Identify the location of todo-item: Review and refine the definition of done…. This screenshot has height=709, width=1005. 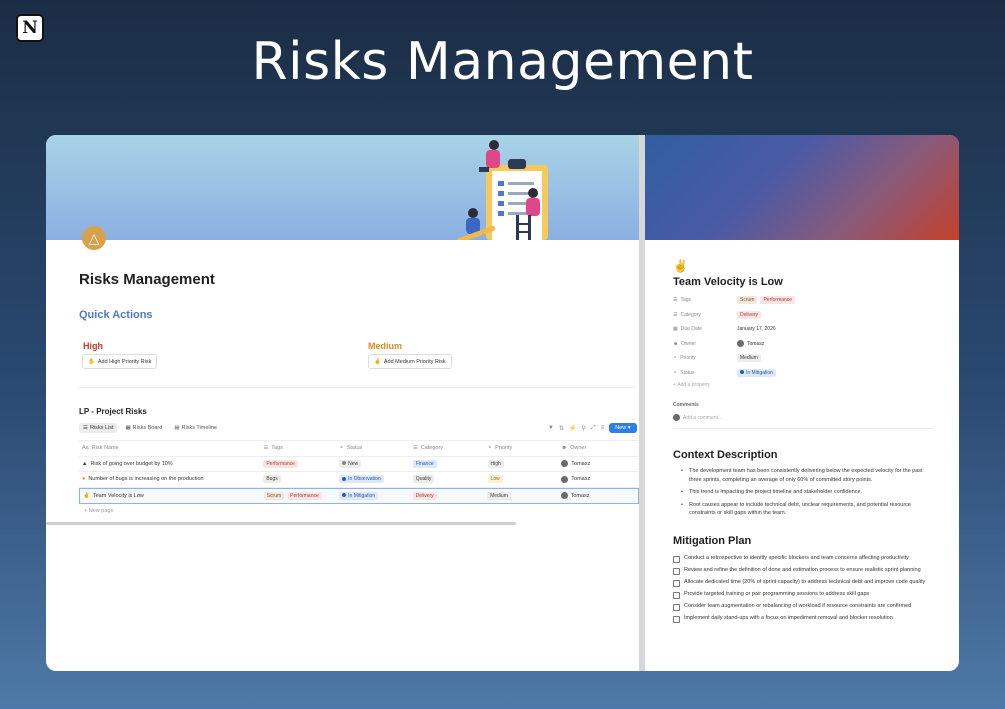
(804, 570).